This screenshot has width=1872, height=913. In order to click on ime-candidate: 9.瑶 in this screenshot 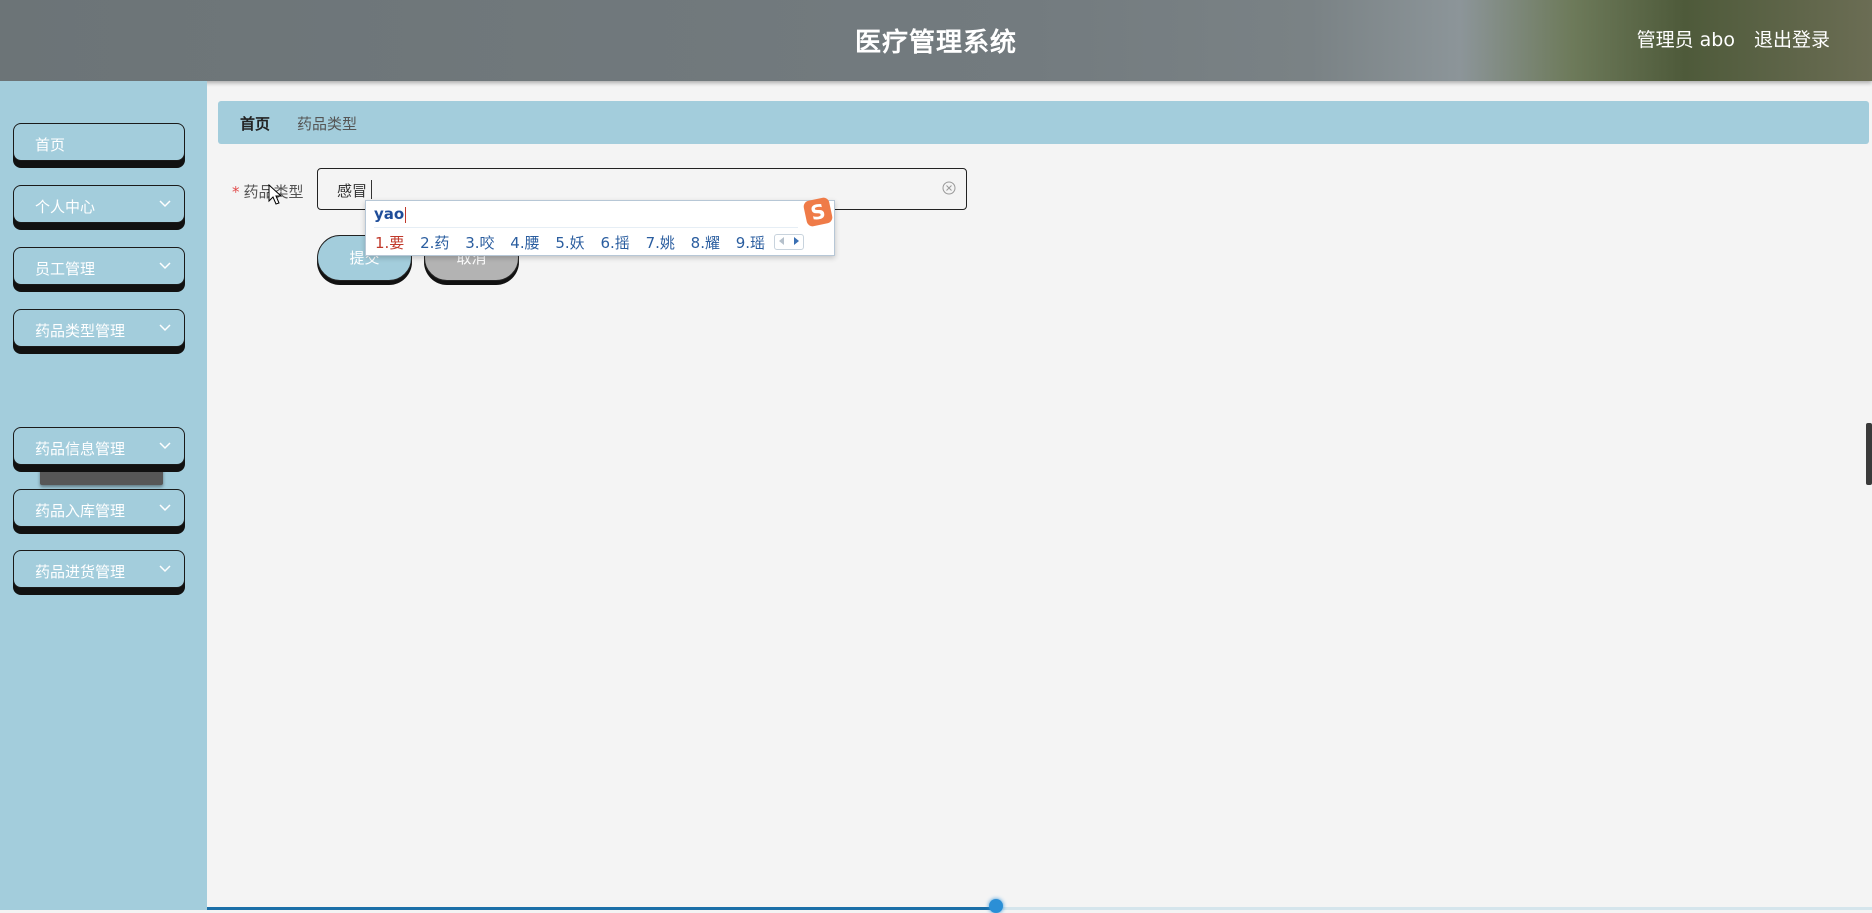, I will do `click(750, 243)`.